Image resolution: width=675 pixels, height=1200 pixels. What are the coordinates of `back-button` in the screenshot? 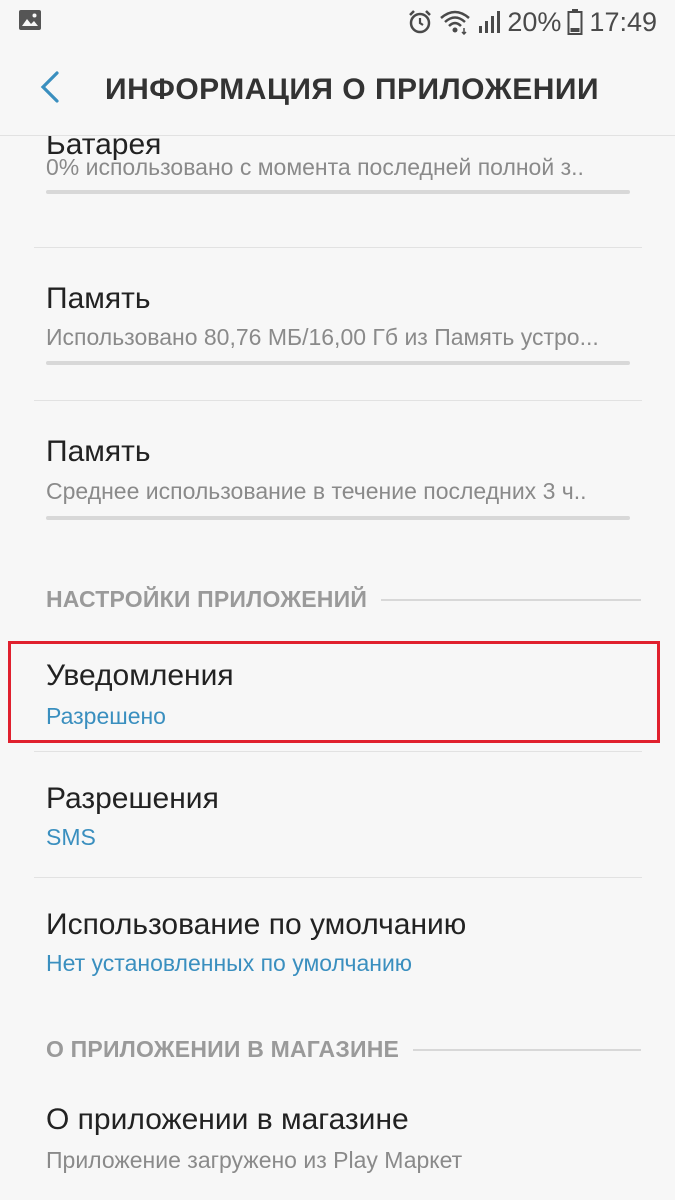 It's located at (50, 90).